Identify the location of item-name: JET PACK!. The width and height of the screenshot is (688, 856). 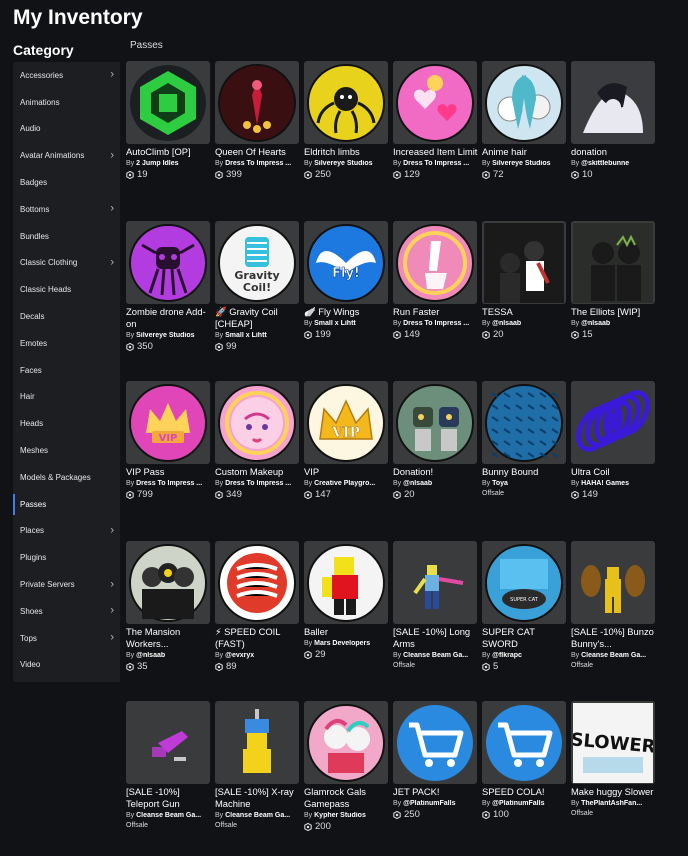
(435, 792).